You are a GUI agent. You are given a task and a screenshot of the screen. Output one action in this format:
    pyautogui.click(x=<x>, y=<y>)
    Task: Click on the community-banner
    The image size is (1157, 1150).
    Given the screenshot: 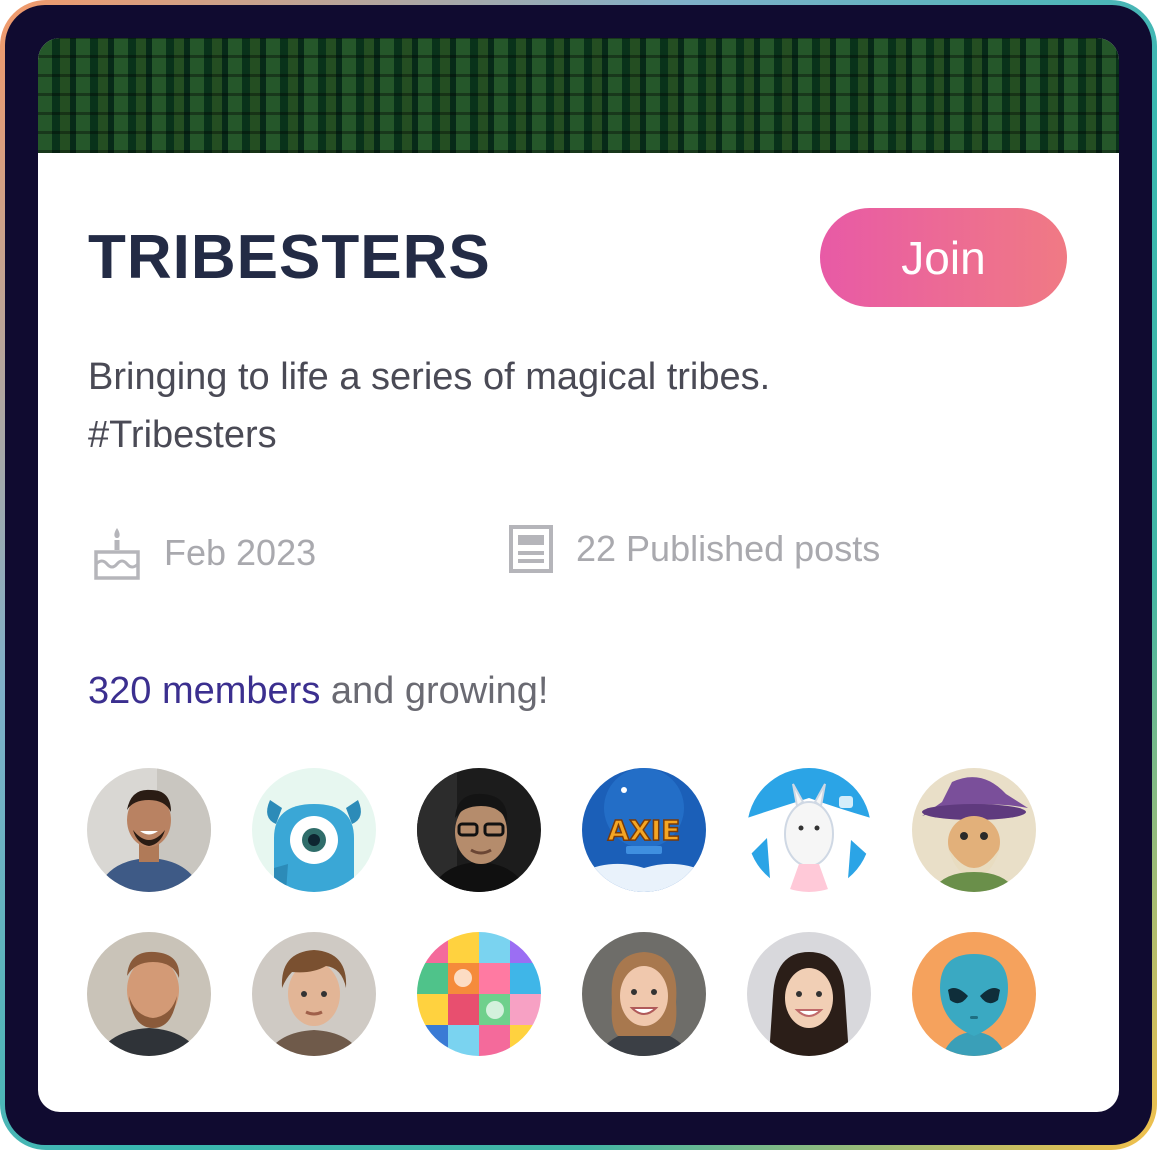 What is the action you would take?
    pyautogui.click(x=578, y=95)
    